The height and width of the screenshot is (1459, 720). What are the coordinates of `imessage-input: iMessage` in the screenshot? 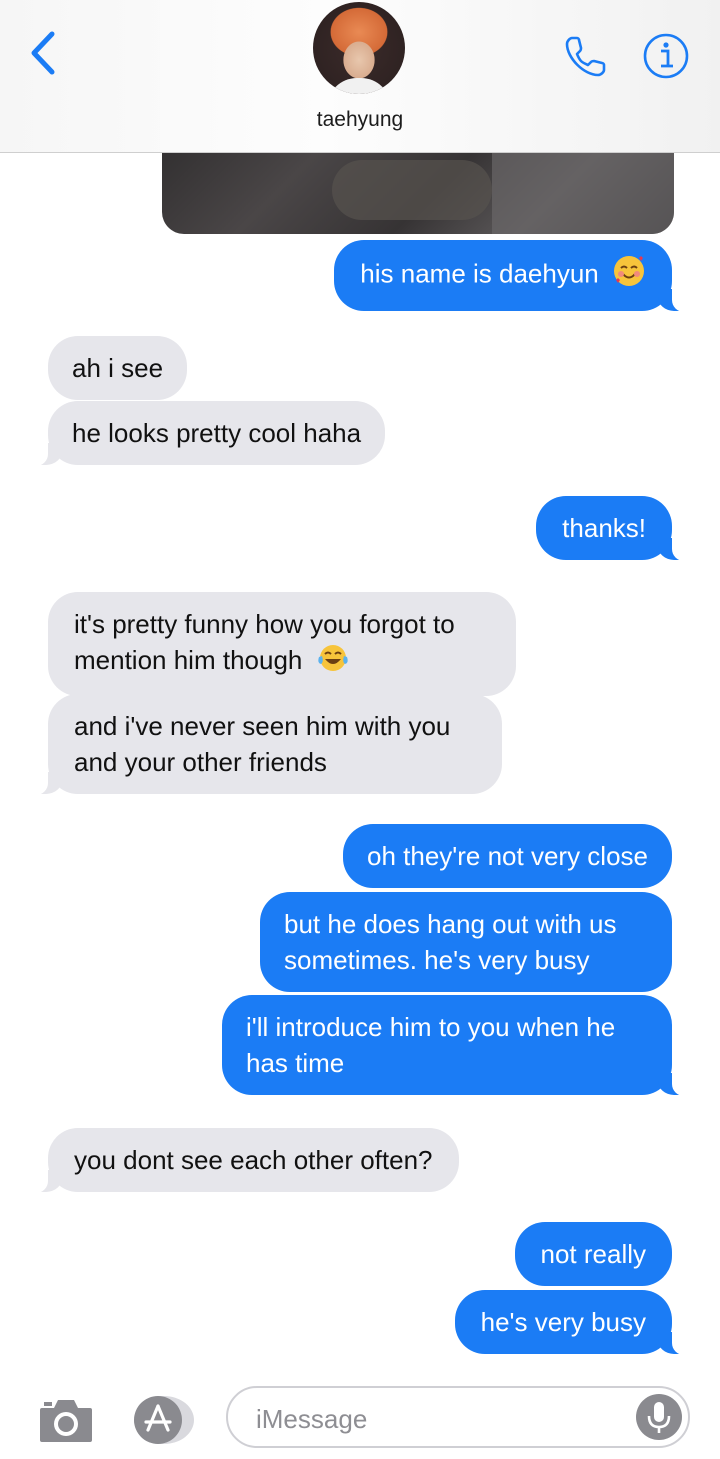 It's located at (458, 1417).